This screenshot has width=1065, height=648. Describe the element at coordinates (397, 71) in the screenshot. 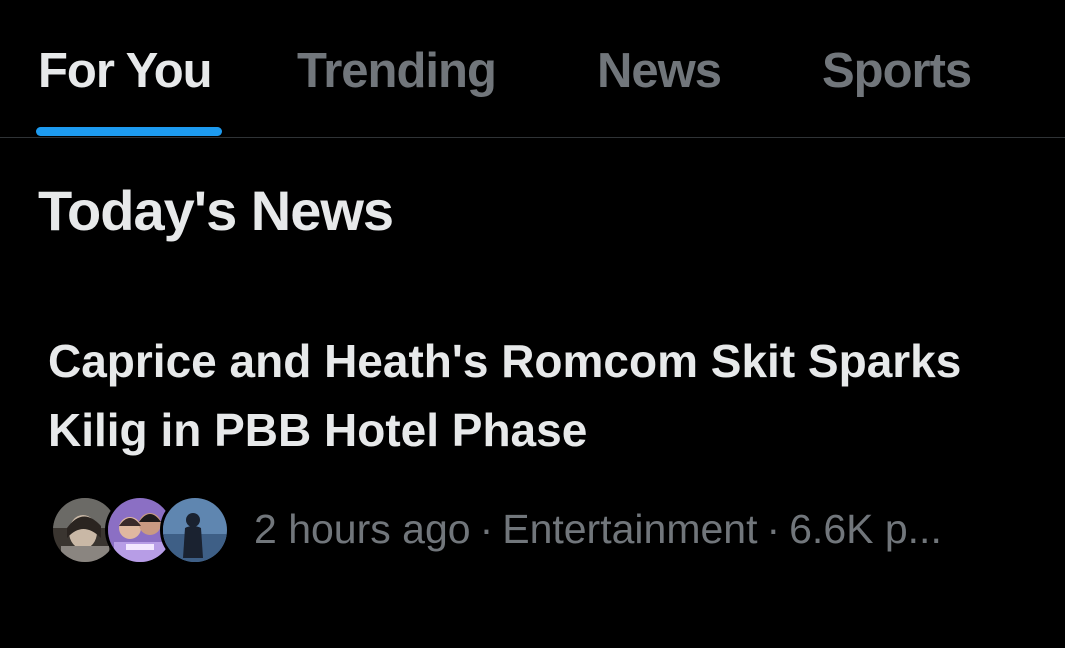

I see `tab-trending: Trending` at that location.